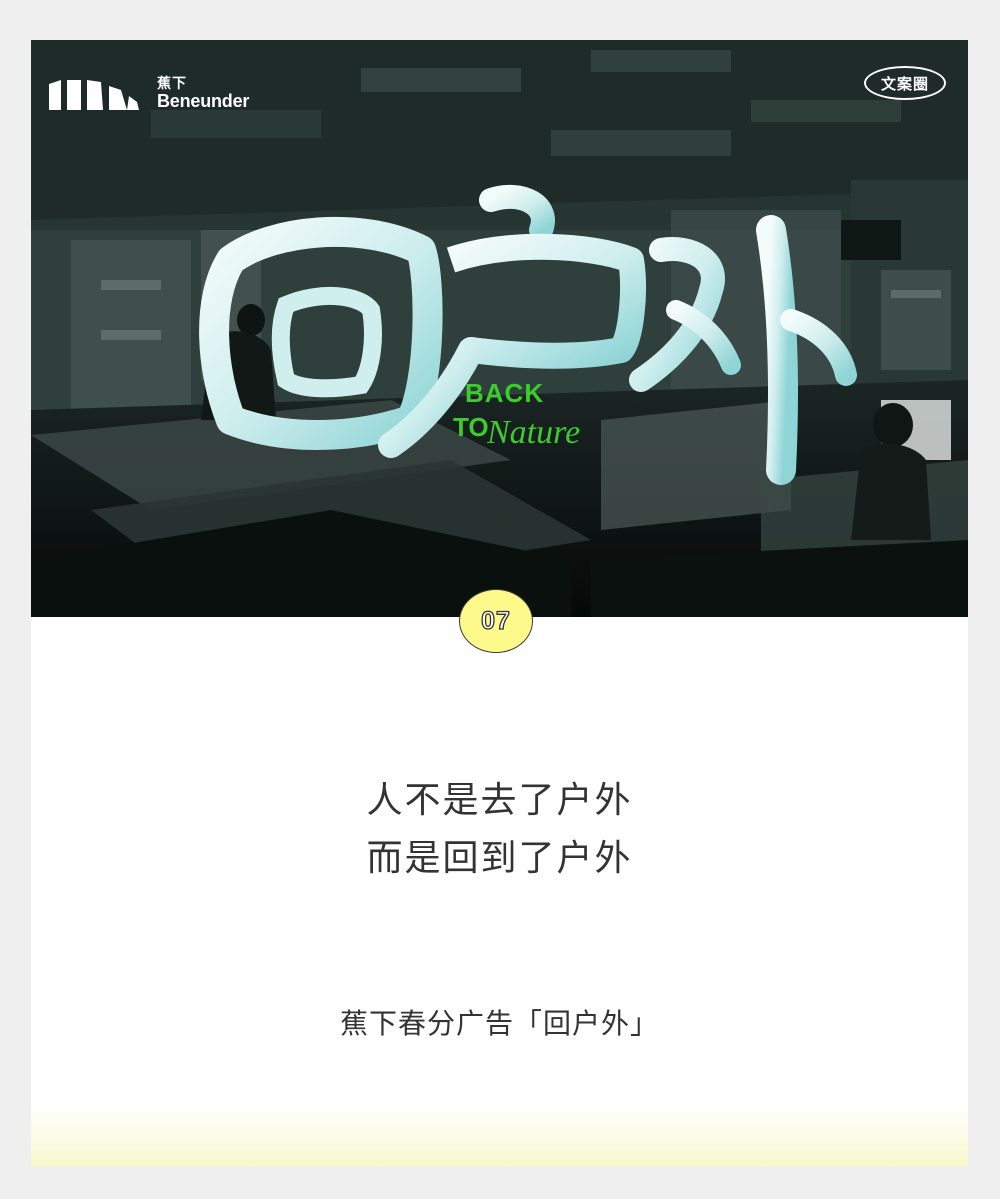 This screenshot has width=1000, height=1199. What do you see at coordinates (499, 1023) in the screenshot?
I see `campaign-caption: 蕉下春分广告「回户外」` at bounding box center [499, 1023].